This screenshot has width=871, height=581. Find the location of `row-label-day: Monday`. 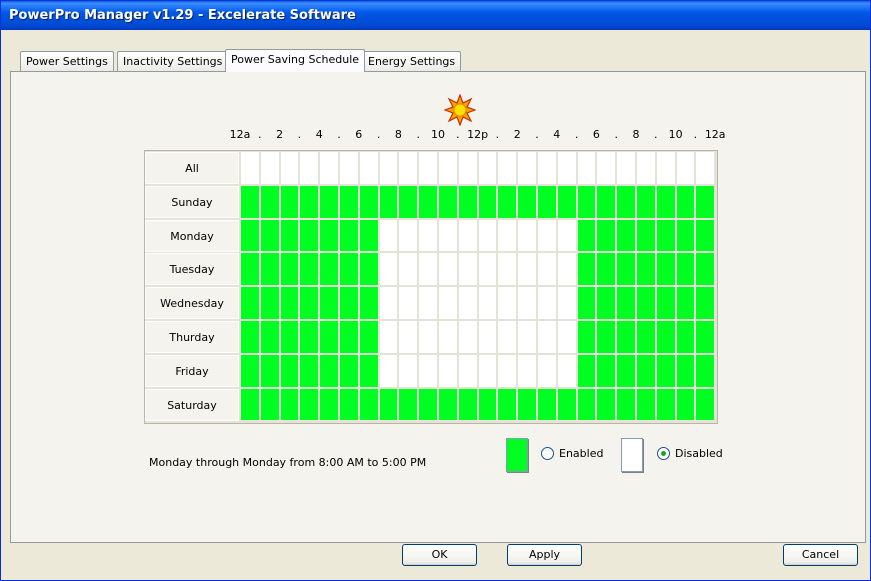

row-label-day: Monday is located at coordinates (192, 235).